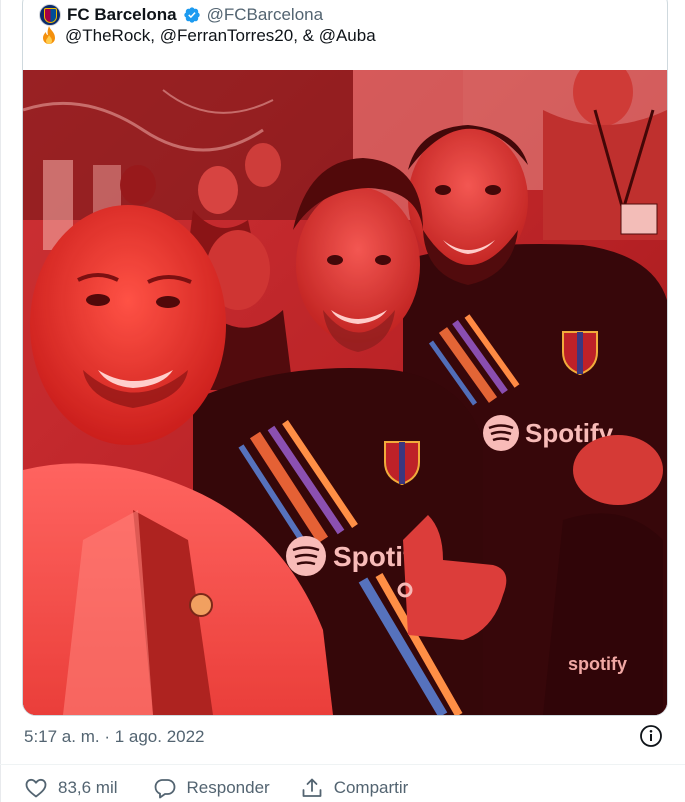  What do you see at coordinates (371, 787) in the screenshot?
I see `share-label: Compartir` at bounding box center [371, 787].